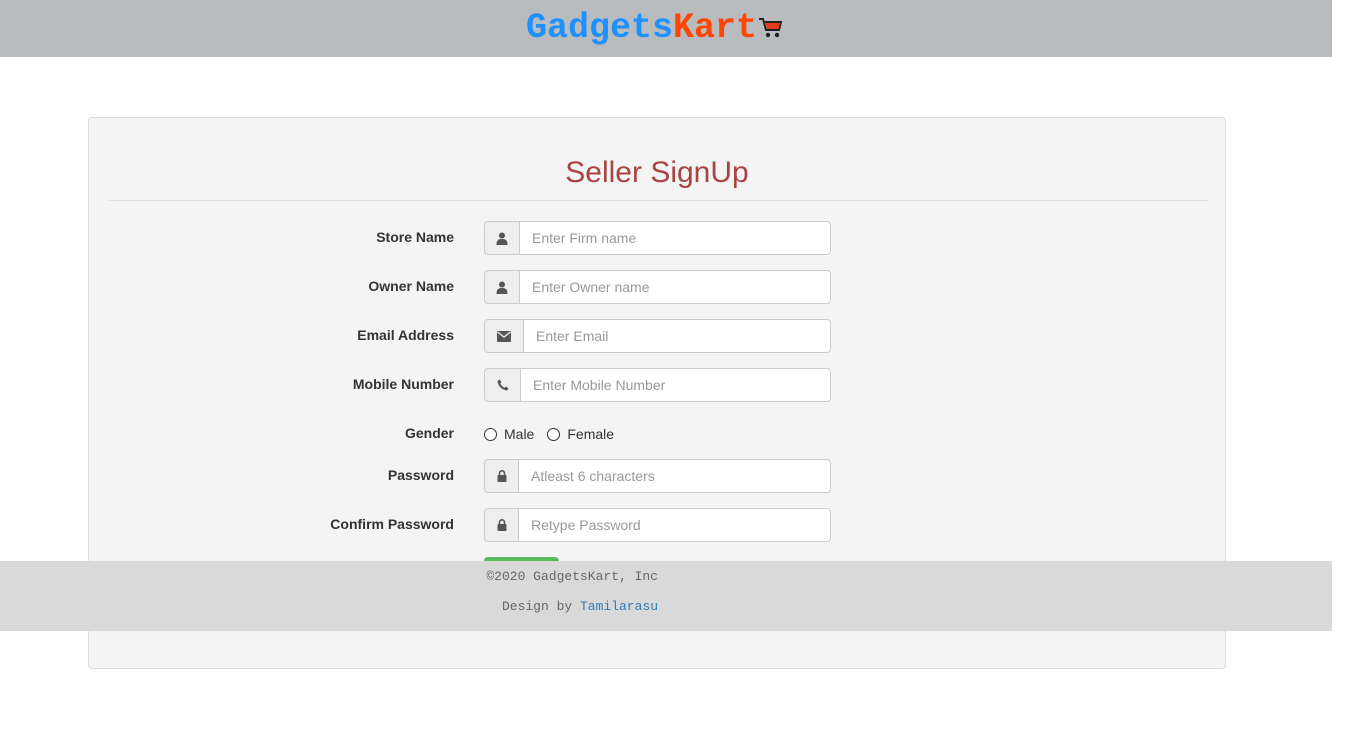 Image resolution: width=1349 pixels, height=741 pixels. I want to click on email-input, so click(677, 336).